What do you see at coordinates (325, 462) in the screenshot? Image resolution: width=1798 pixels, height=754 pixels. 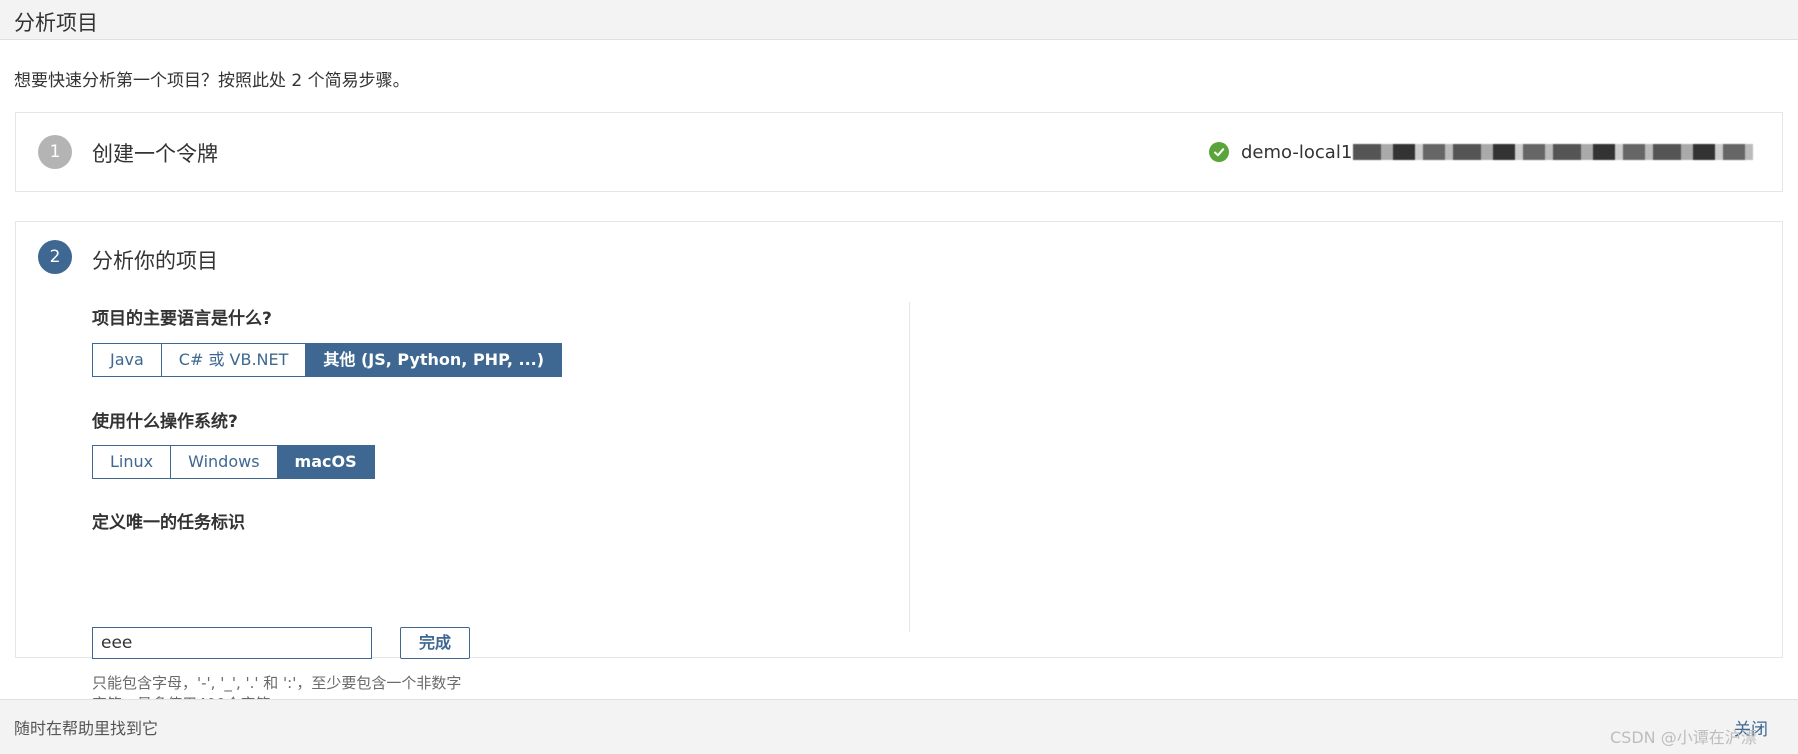 I see `os-option-macos: macOS` at bounding box center [325, 462].